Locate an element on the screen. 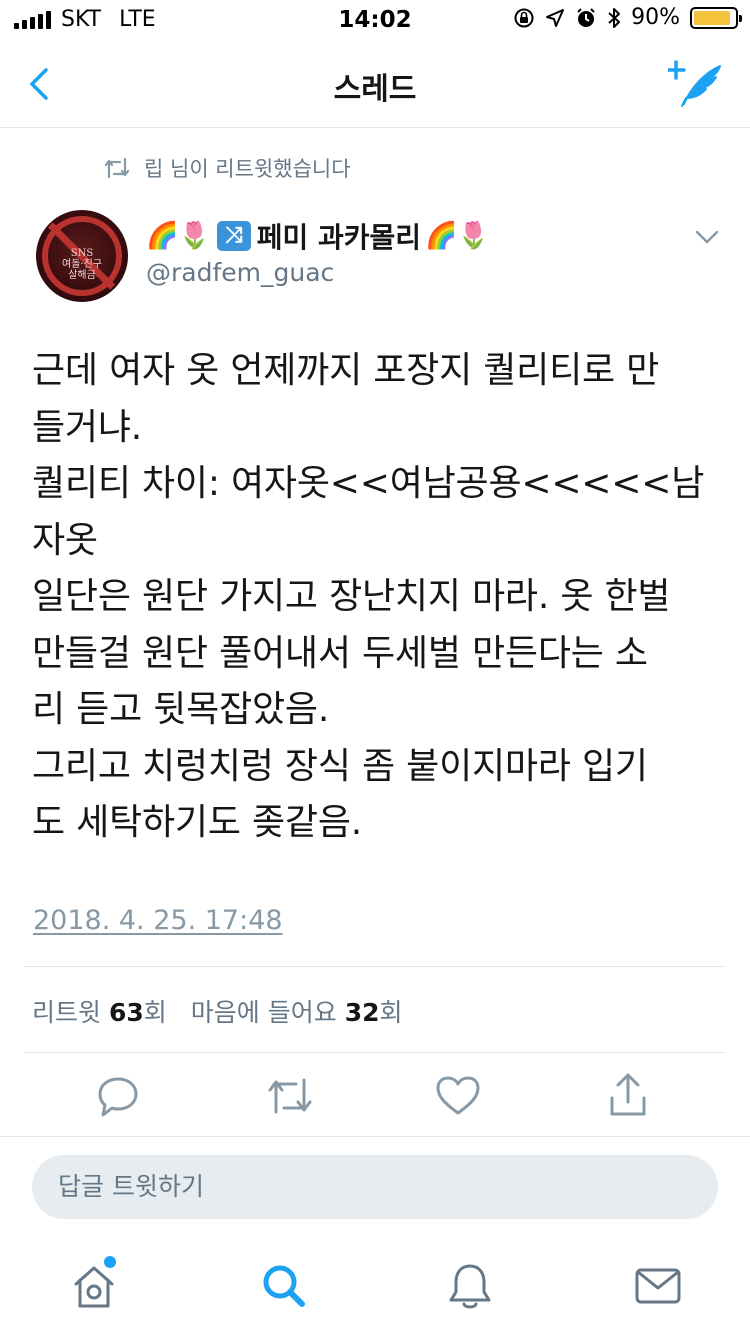 Image resolution: width=750 pixels, height=1334 pixels. like-stat: 마음에 들어요 32회 is located at coordinates (297, 1011).